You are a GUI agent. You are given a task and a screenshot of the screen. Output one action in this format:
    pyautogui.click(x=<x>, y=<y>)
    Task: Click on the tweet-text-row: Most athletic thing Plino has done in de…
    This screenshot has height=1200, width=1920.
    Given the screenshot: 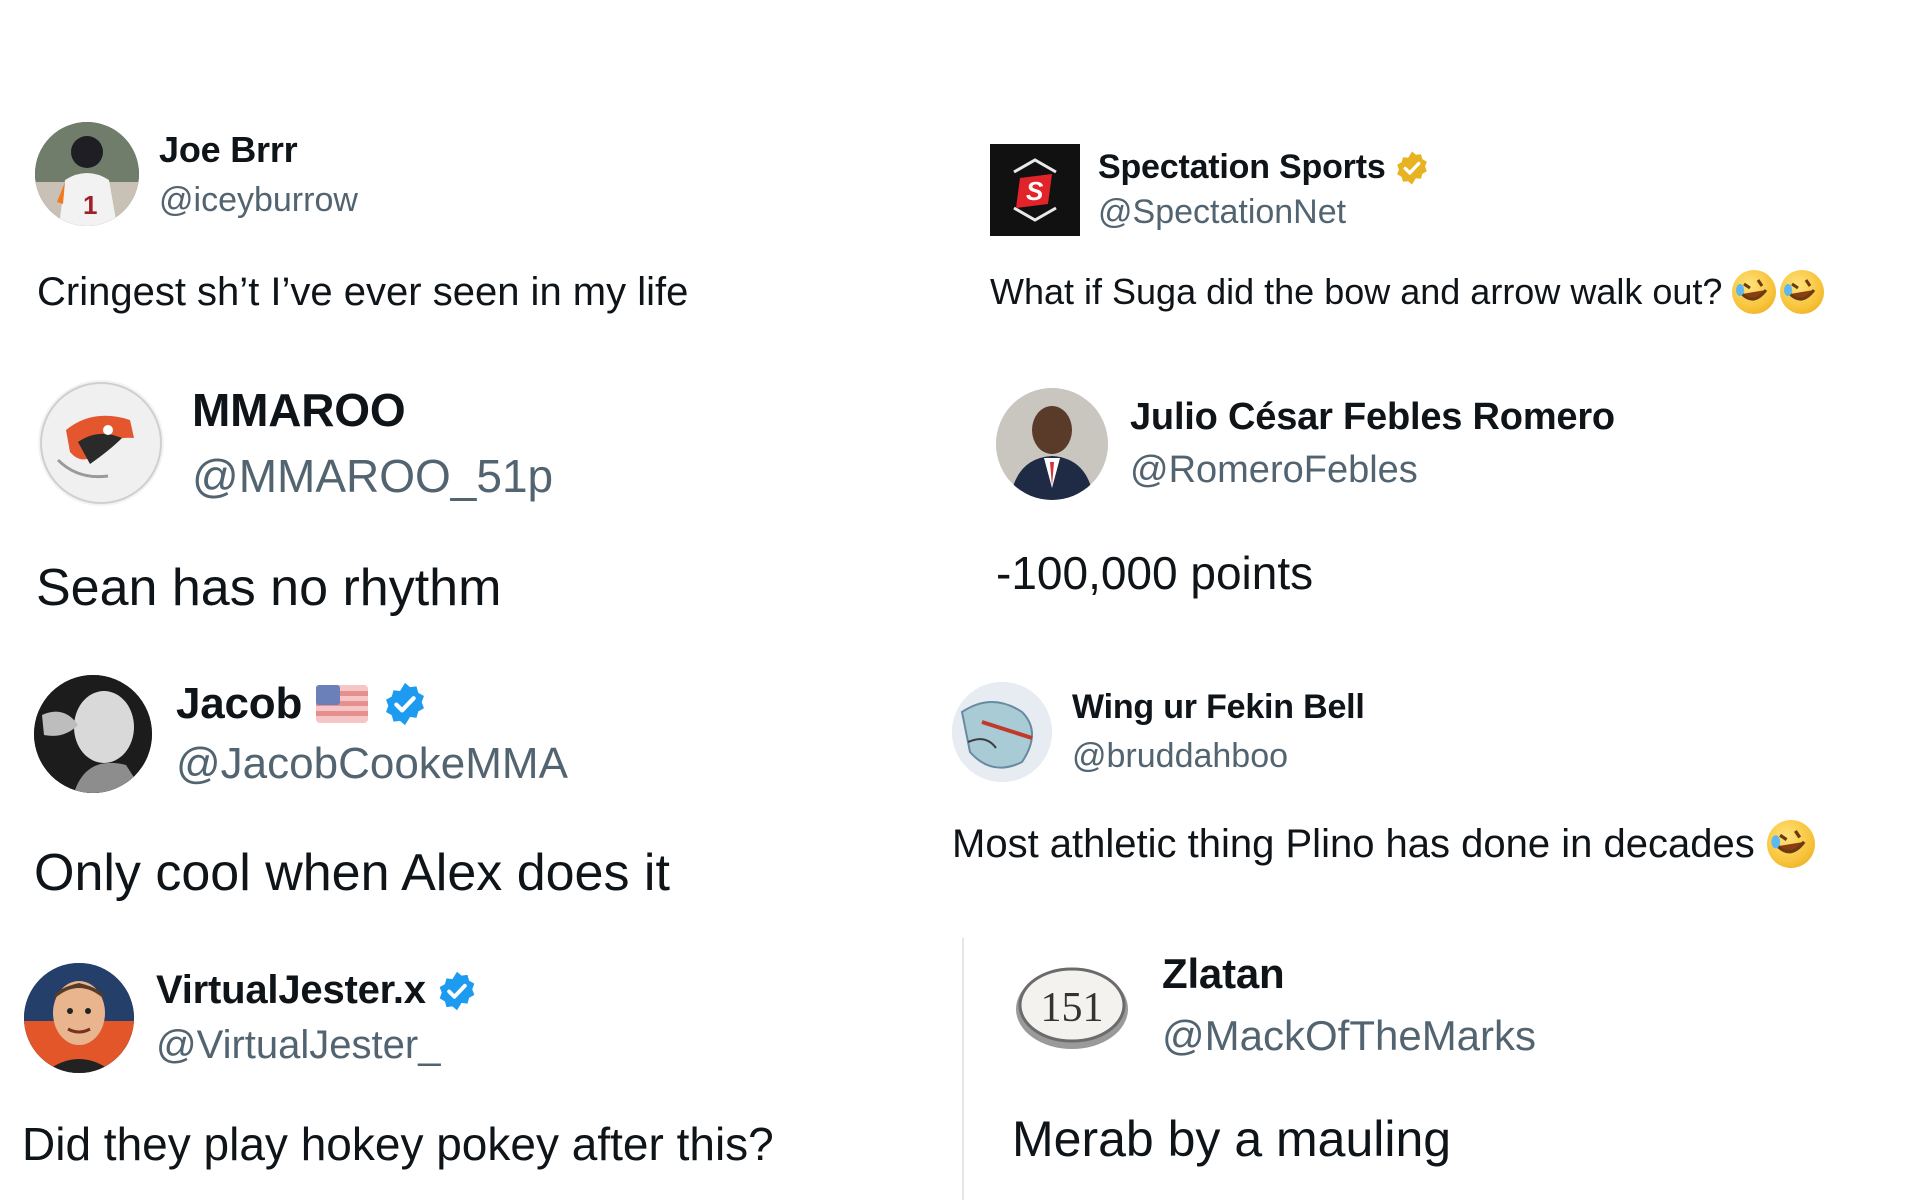 What is the action you would take?
    pyautogui.click(x=1383, y=844)
    